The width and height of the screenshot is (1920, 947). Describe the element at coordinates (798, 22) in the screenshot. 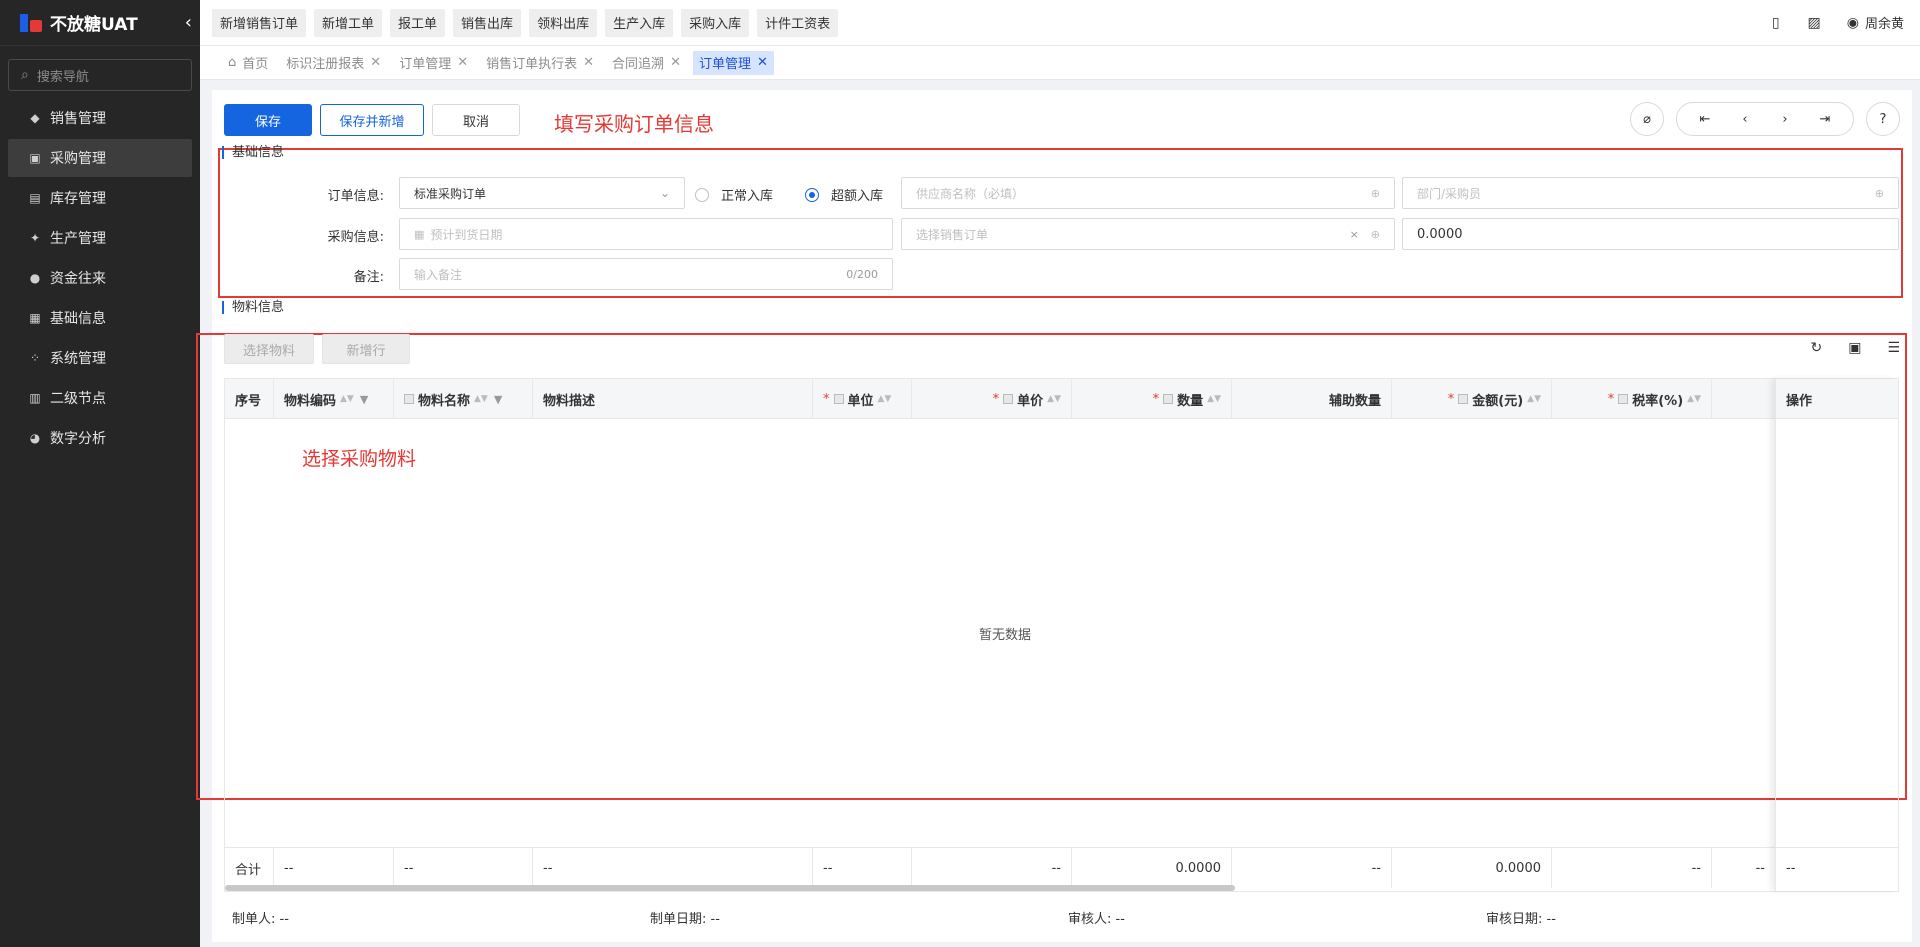

I see `quick-piece-wage-button: 计件工资表` at that location.